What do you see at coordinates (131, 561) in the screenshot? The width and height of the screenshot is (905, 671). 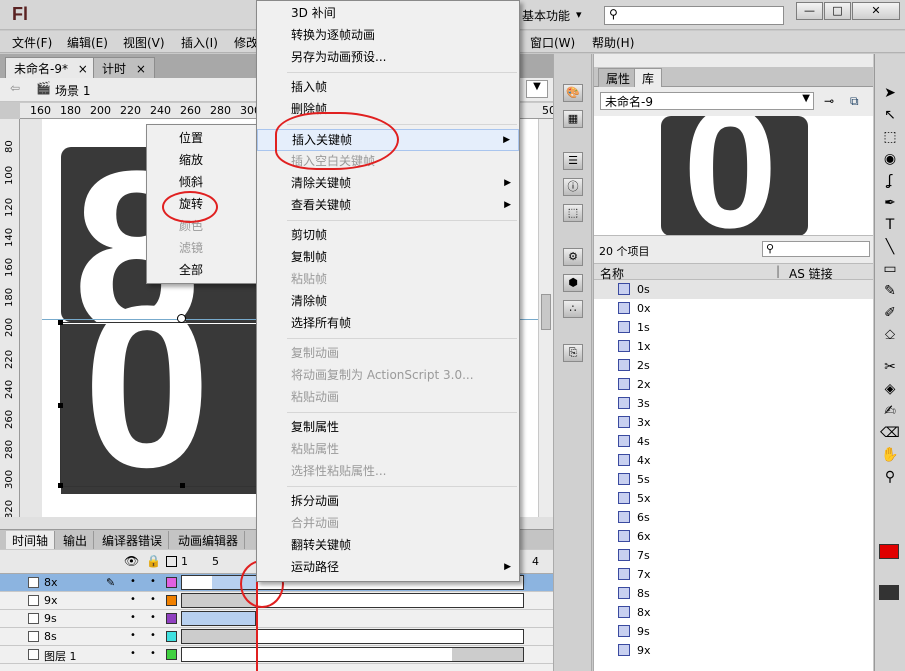 I see `eye-icon: 👁` at bounding box center [131, 561].